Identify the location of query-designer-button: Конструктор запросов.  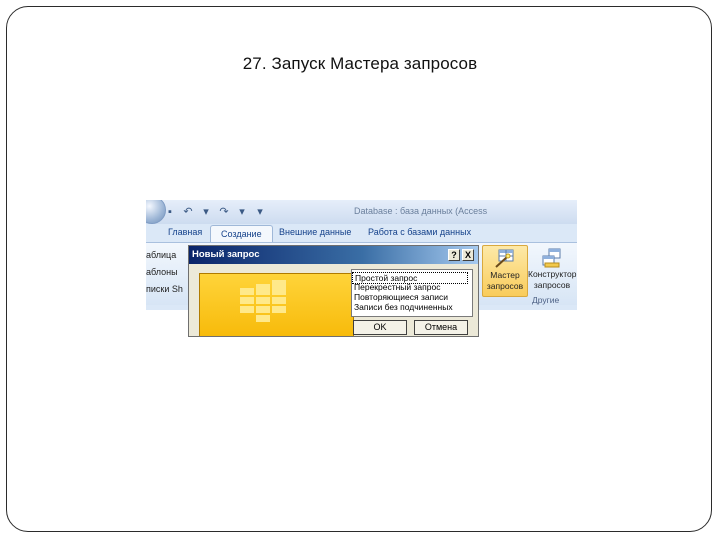
(552, 270).